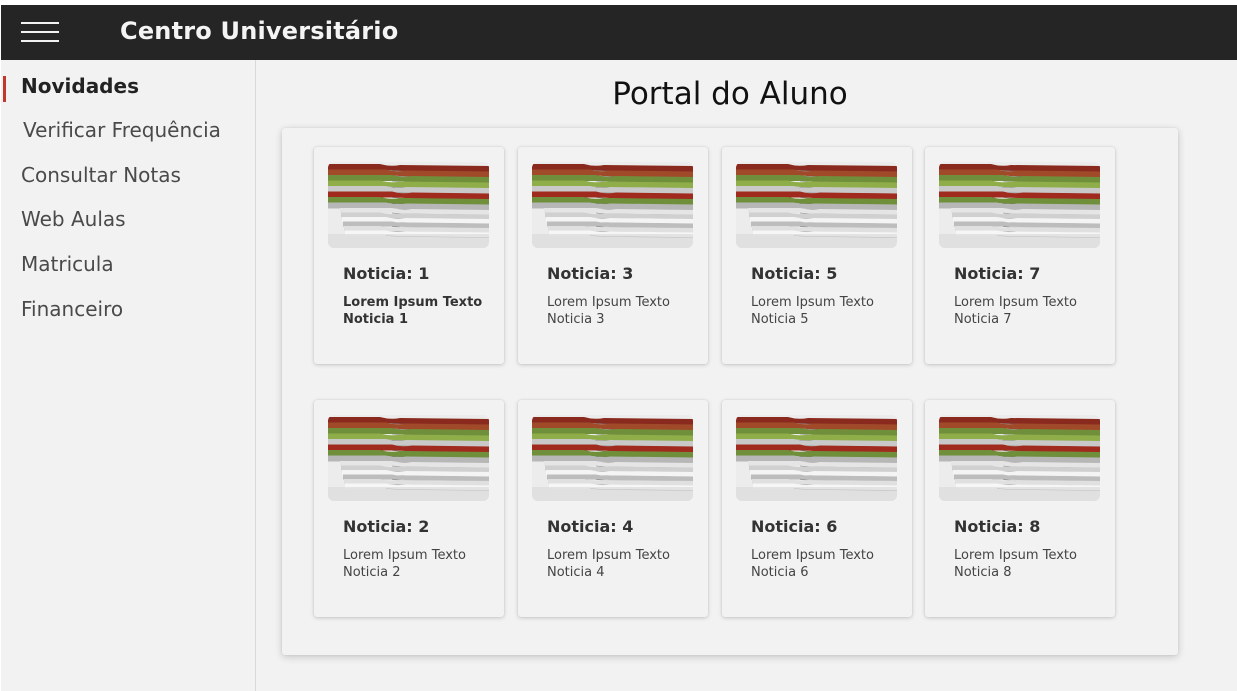 The height and width of the screenshot is (691, 1237). I want to click on hamburger-menu-icon, so click(40, 33).